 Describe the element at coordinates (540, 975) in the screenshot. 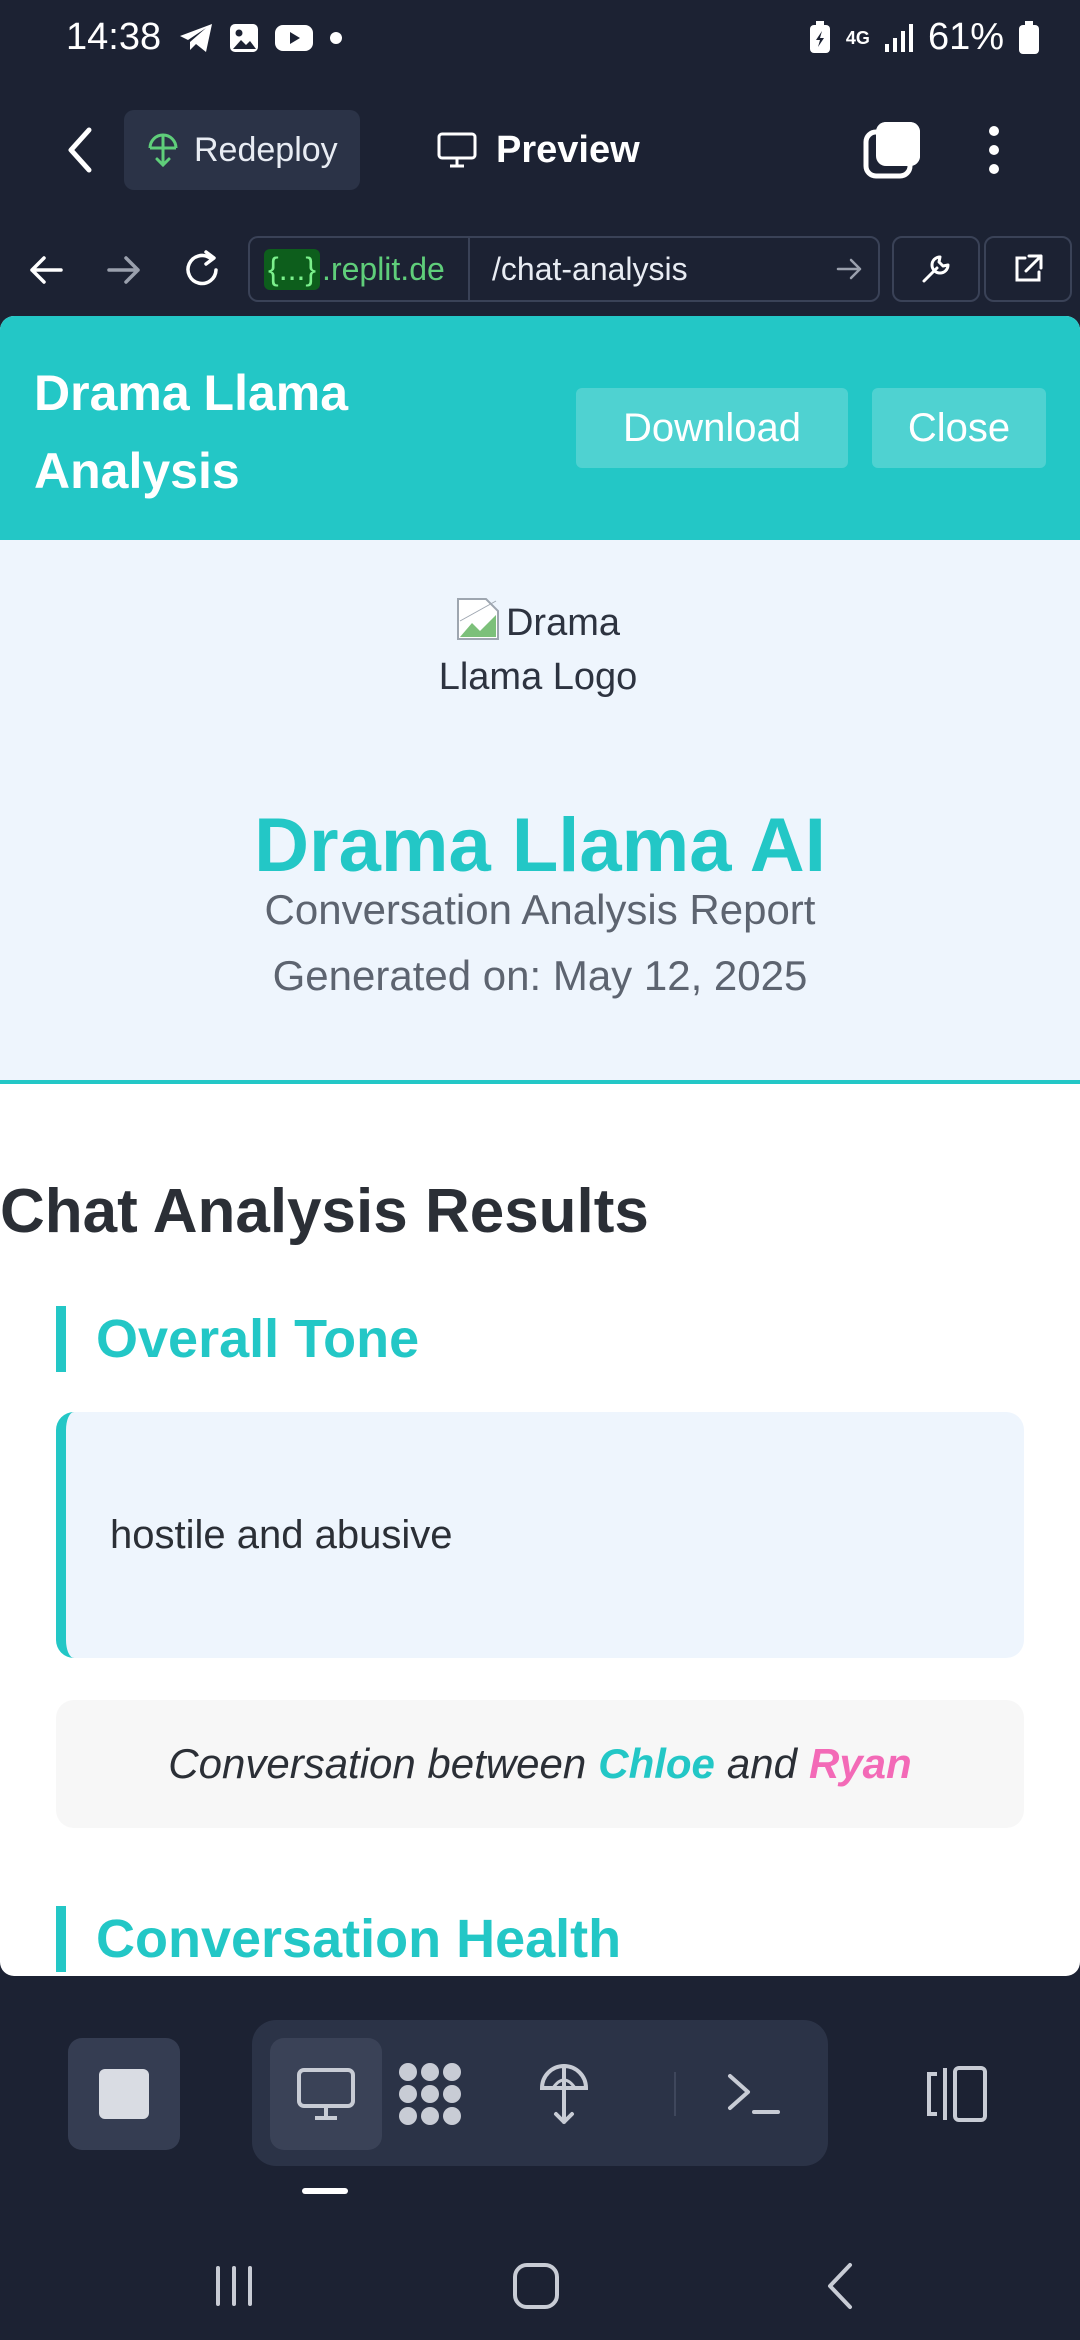

I see `generated-date: Generated on: May 12, 2025` at that location.